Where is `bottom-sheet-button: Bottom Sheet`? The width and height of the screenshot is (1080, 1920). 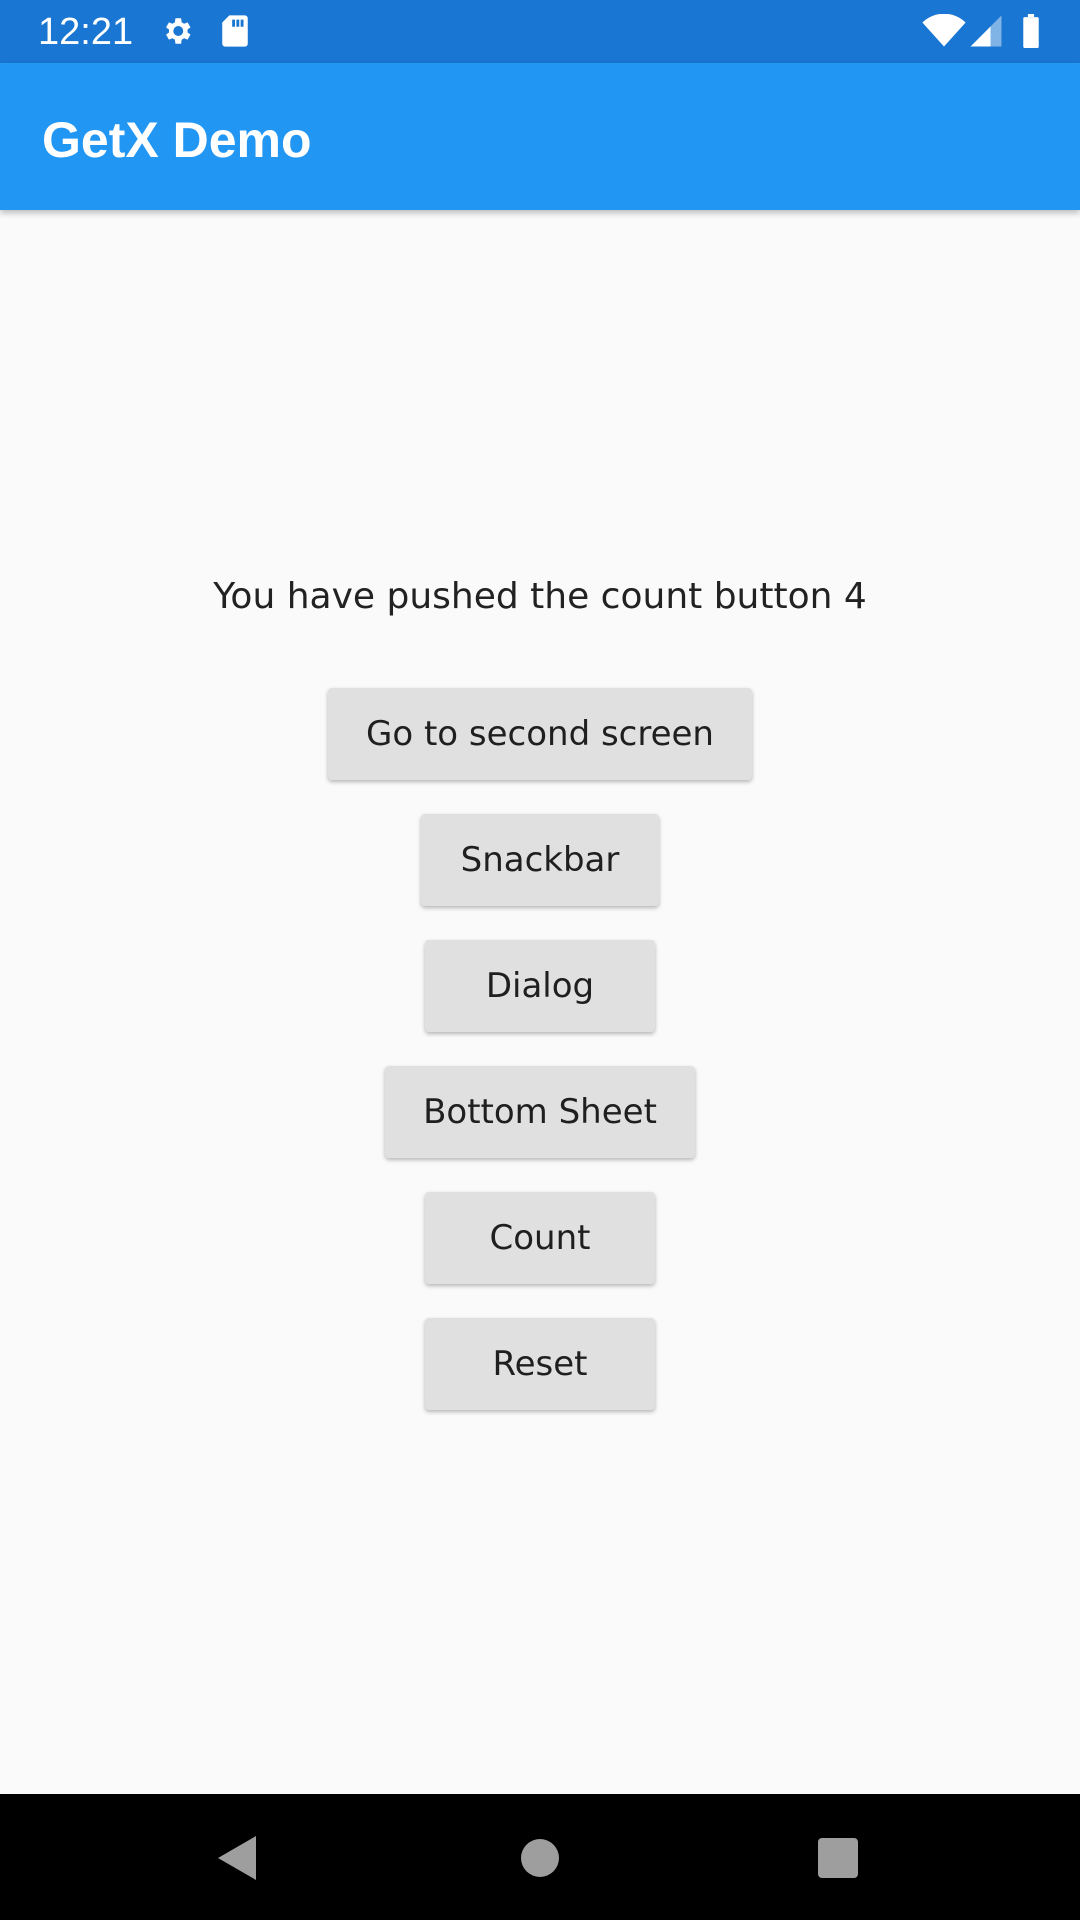 bottom-sheet-button: Bottom Sheet is located at coordinates (540, 1112).